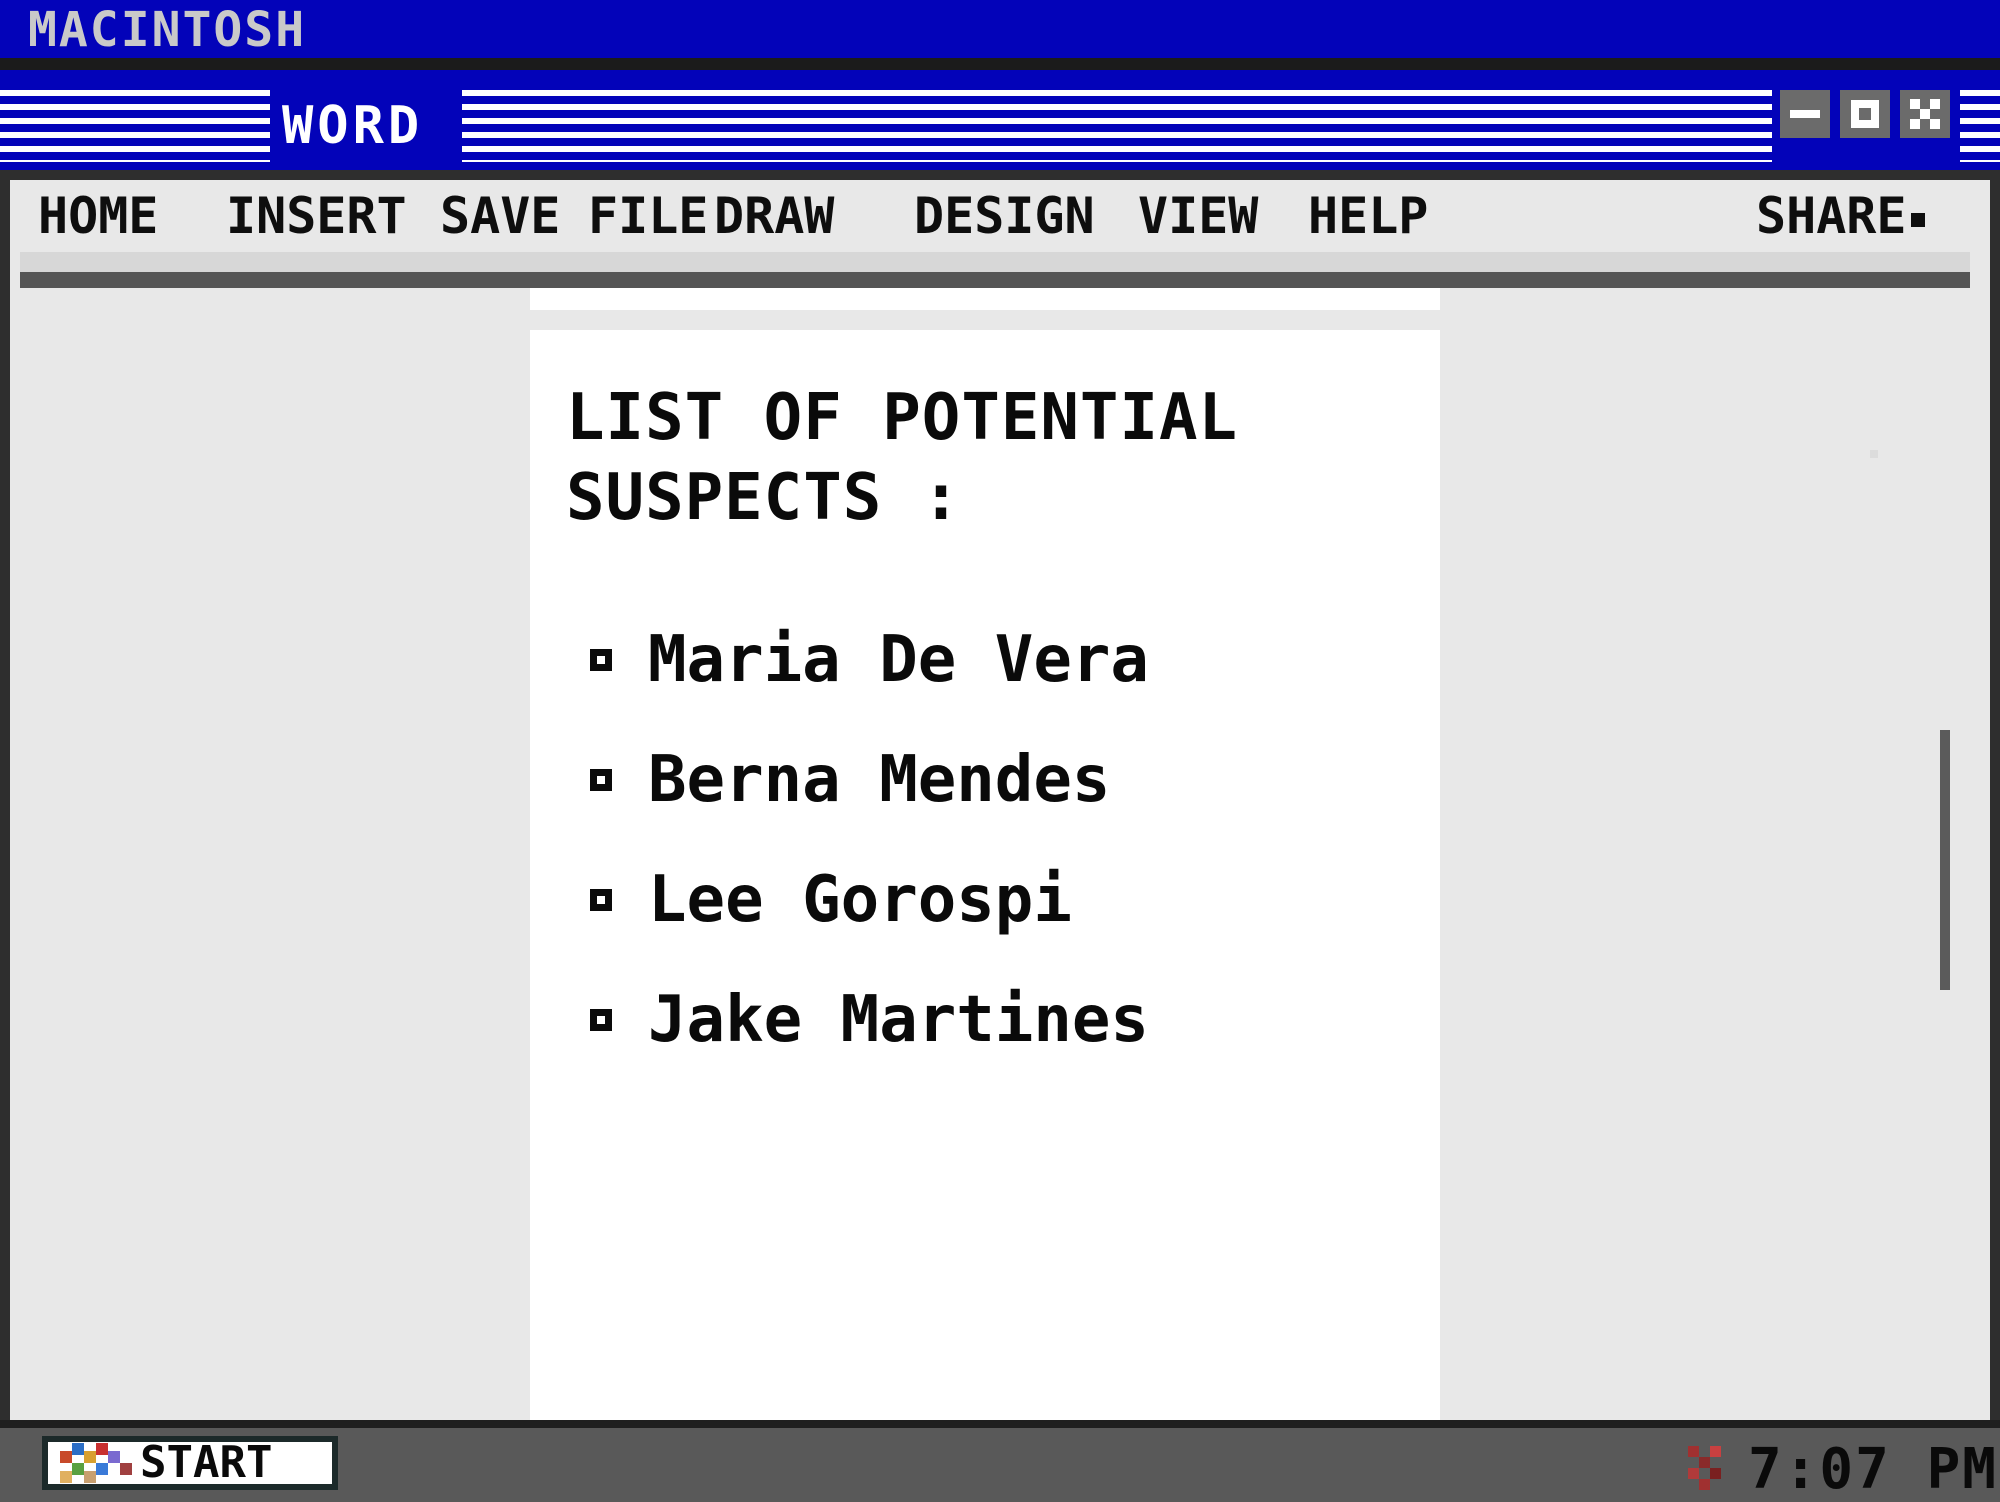 The width and height of the screenshot is (2000, 1502). I want to click on suspect-name: Jake Martines, so click(898, 1020).